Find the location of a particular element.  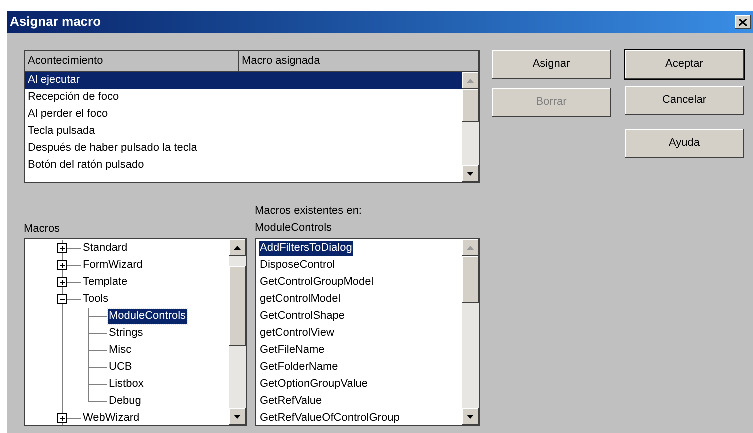

event-row: Botón del ratón pulsado is located at coordinates (243, 165).